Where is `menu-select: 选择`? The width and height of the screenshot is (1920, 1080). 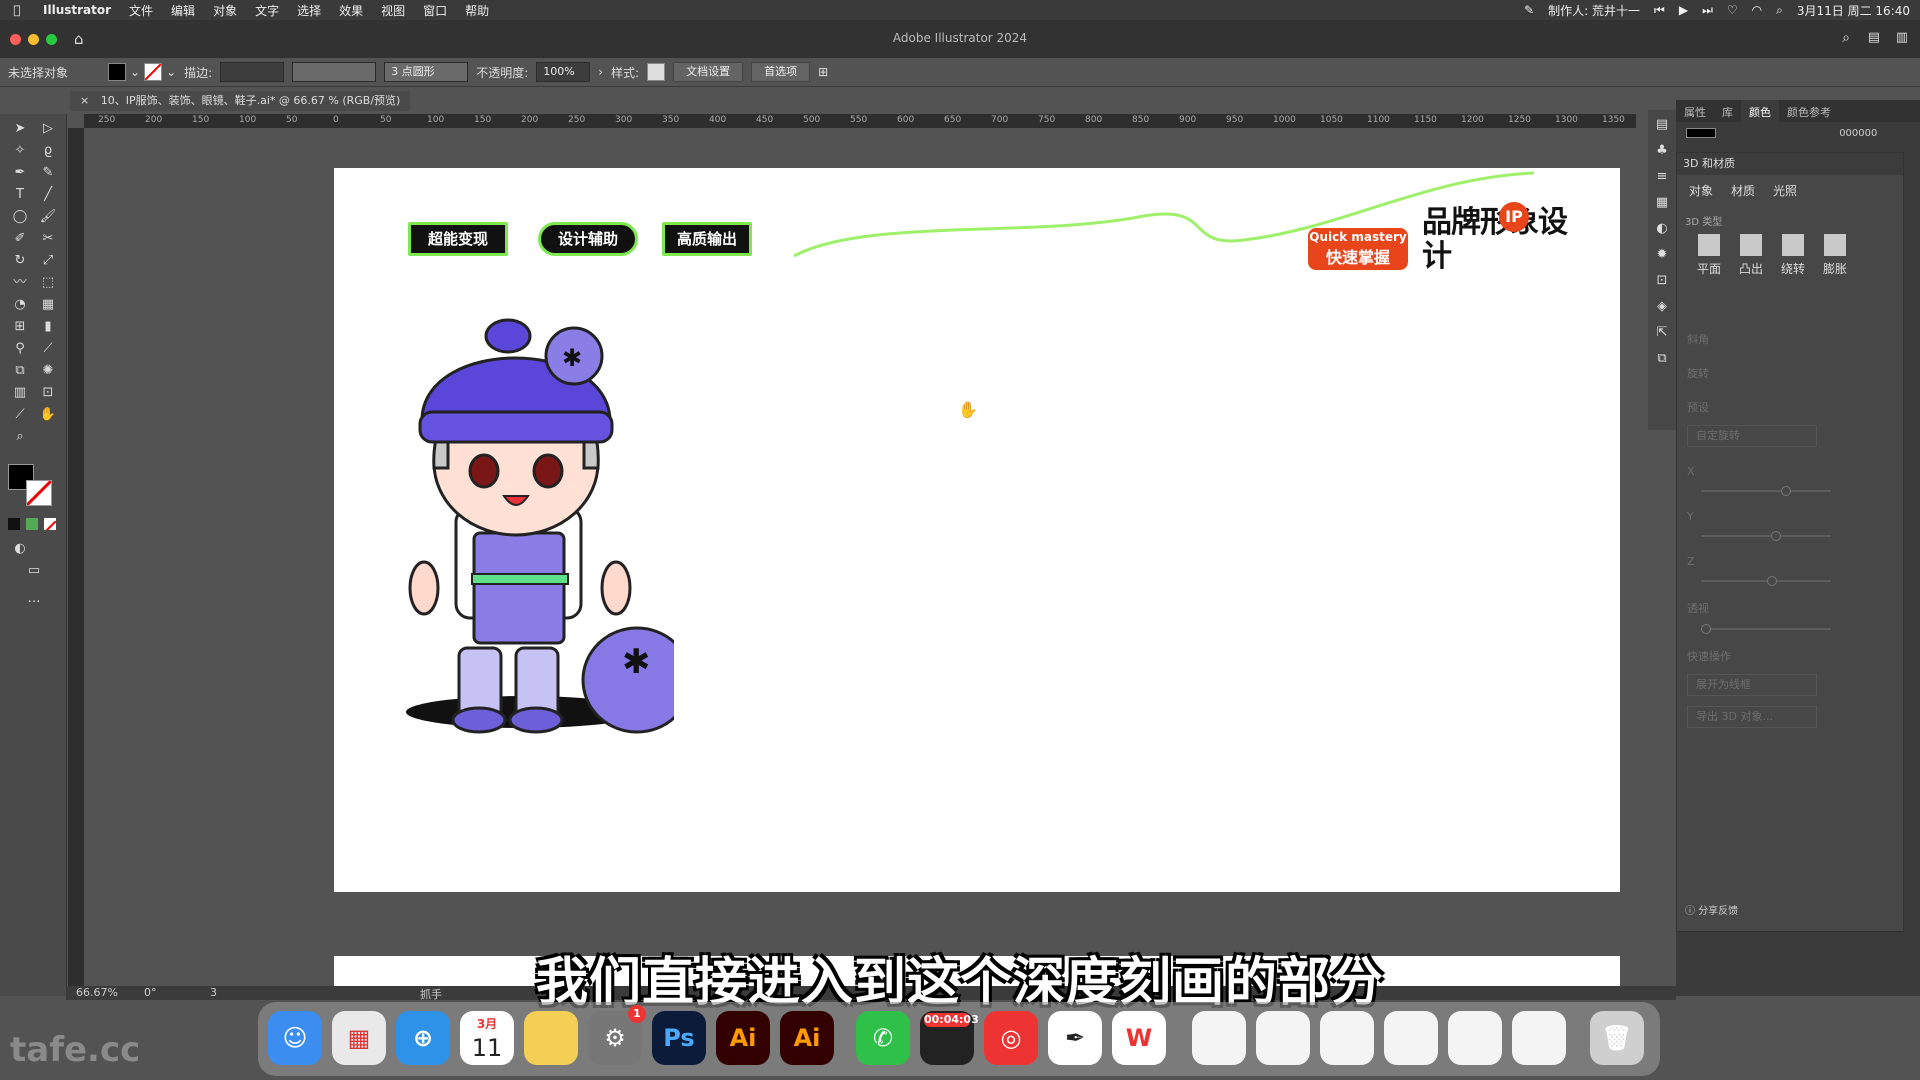 menu-select: 选择 is located at coordinates (309, 10).